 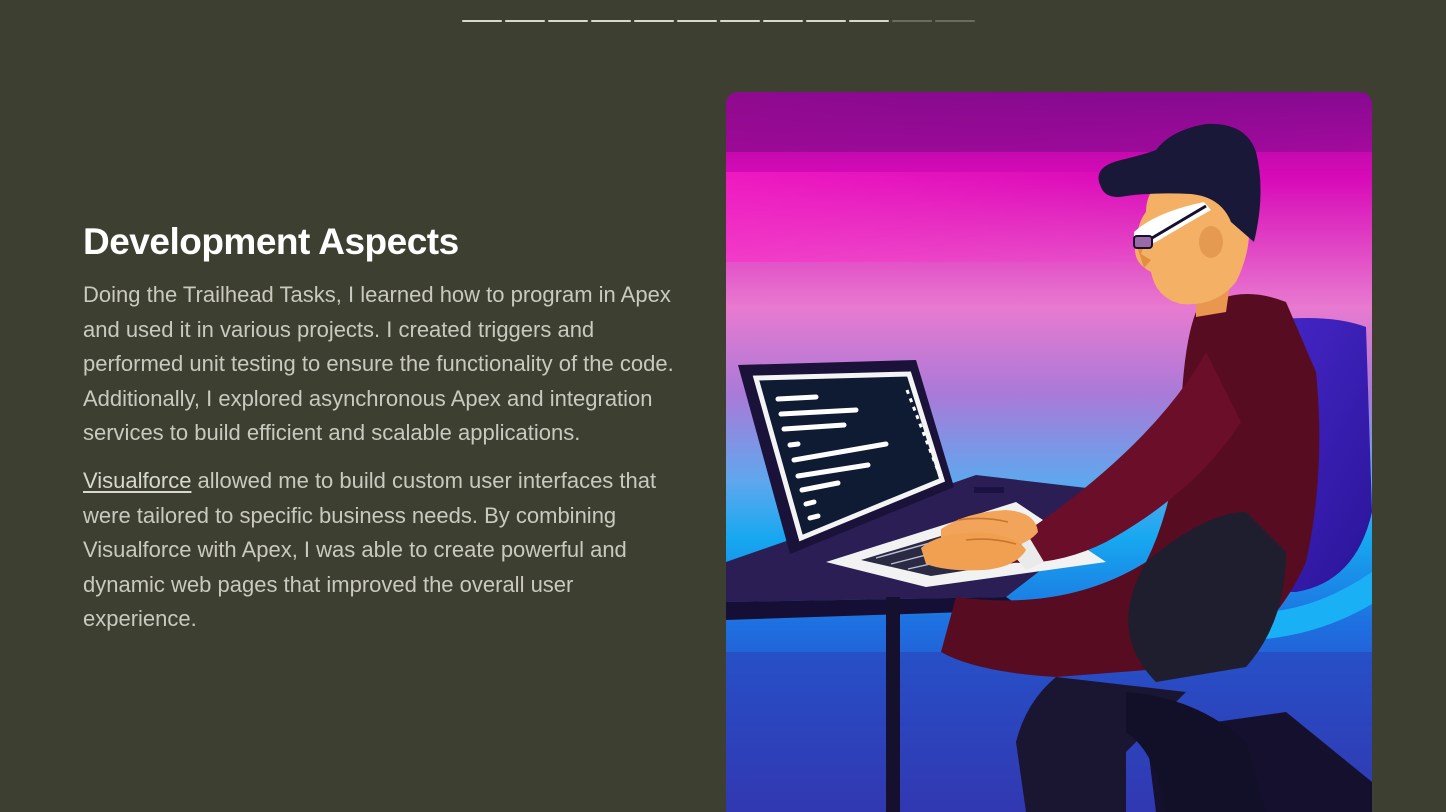 I want to click on section-title: Development Aspects, so click(x=271, y=241).